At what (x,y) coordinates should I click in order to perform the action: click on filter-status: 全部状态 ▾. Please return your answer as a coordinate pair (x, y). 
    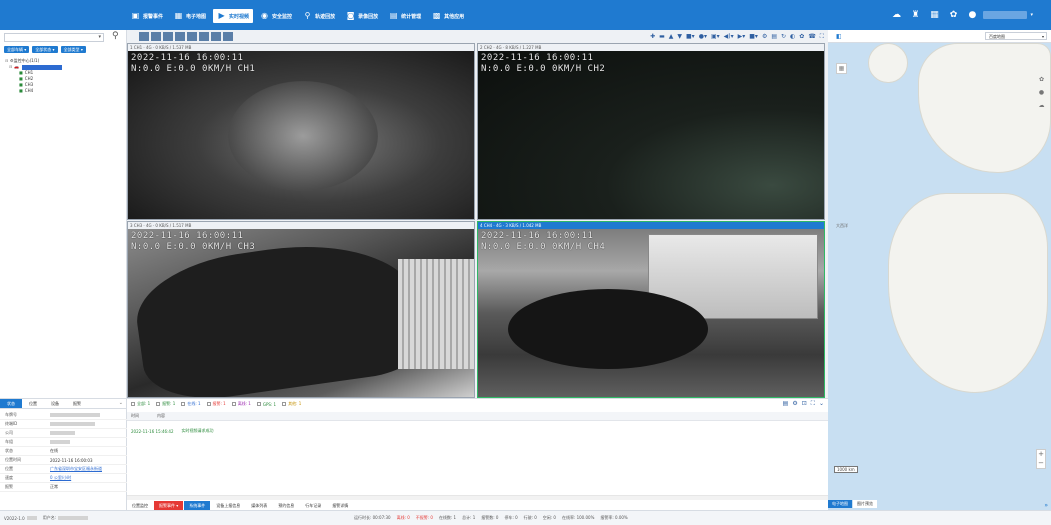
    Looking at the image, I should click on (45, 49).